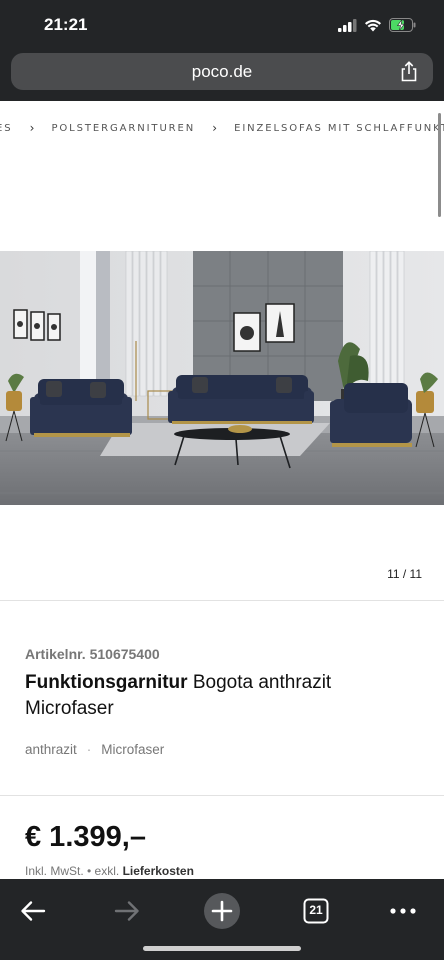  Describe the element at coordinates (439, 165) in the screenshot. I see `scroll-indicator` at that location.